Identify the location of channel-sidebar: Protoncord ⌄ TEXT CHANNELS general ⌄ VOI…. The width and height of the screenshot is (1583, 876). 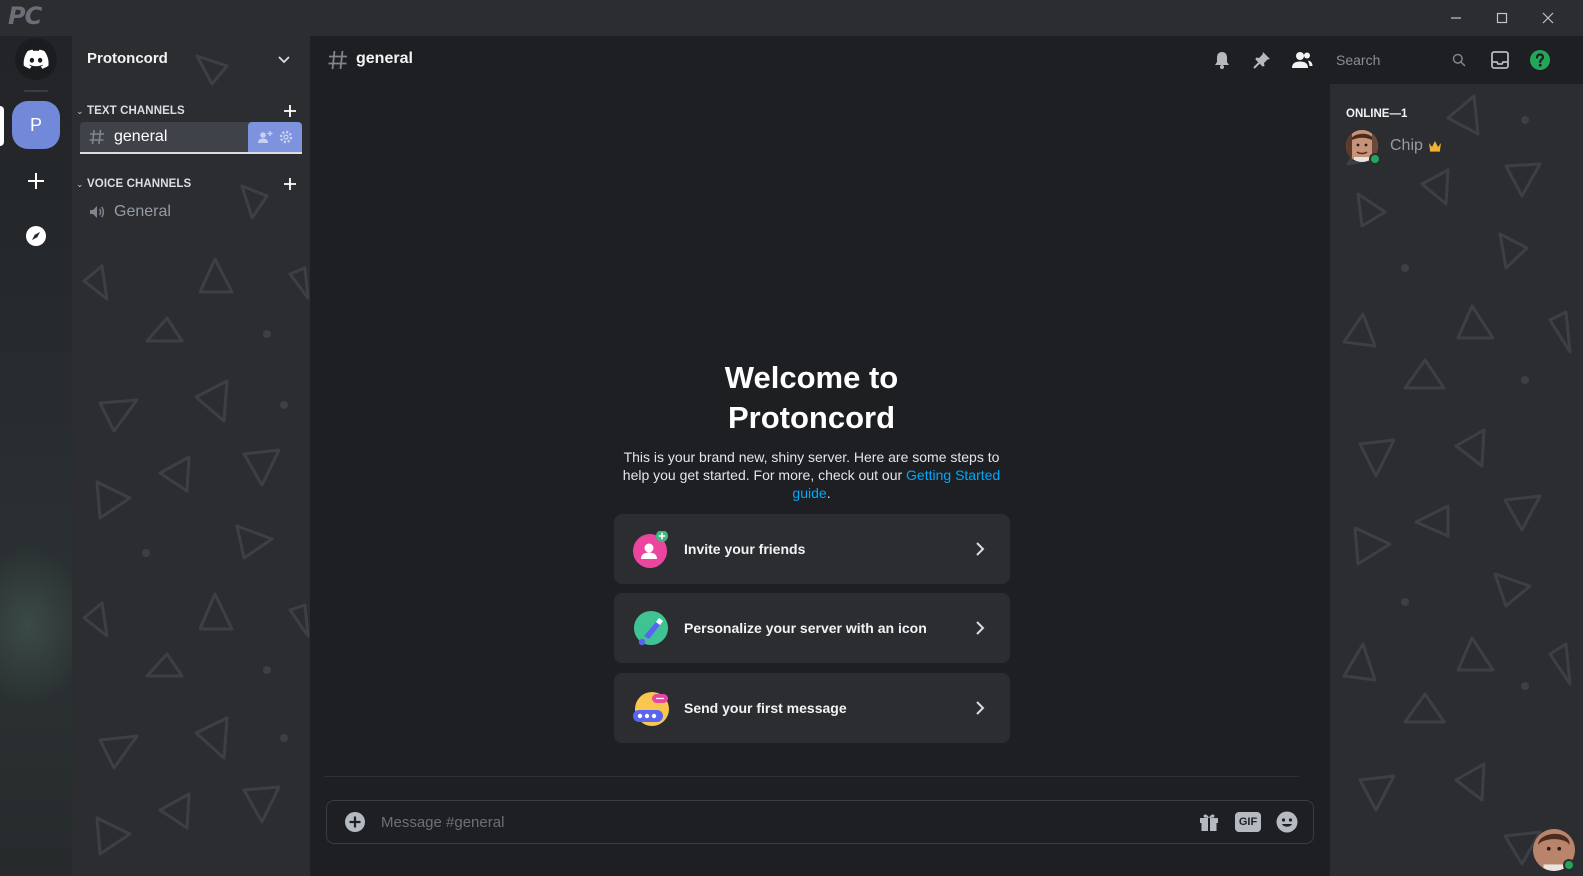
(191, 456).